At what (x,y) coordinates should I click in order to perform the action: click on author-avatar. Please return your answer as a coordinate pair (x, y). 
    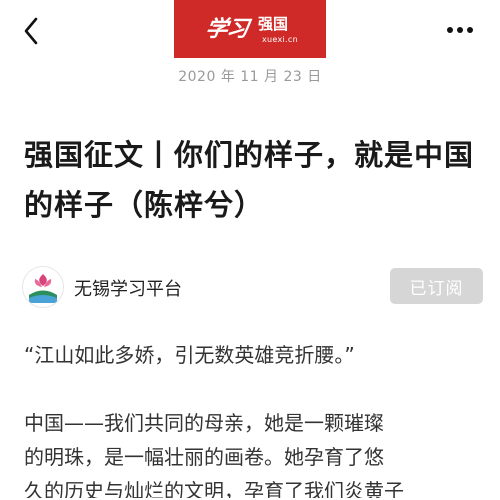
    Looking at the image, I should click on (43, 287).